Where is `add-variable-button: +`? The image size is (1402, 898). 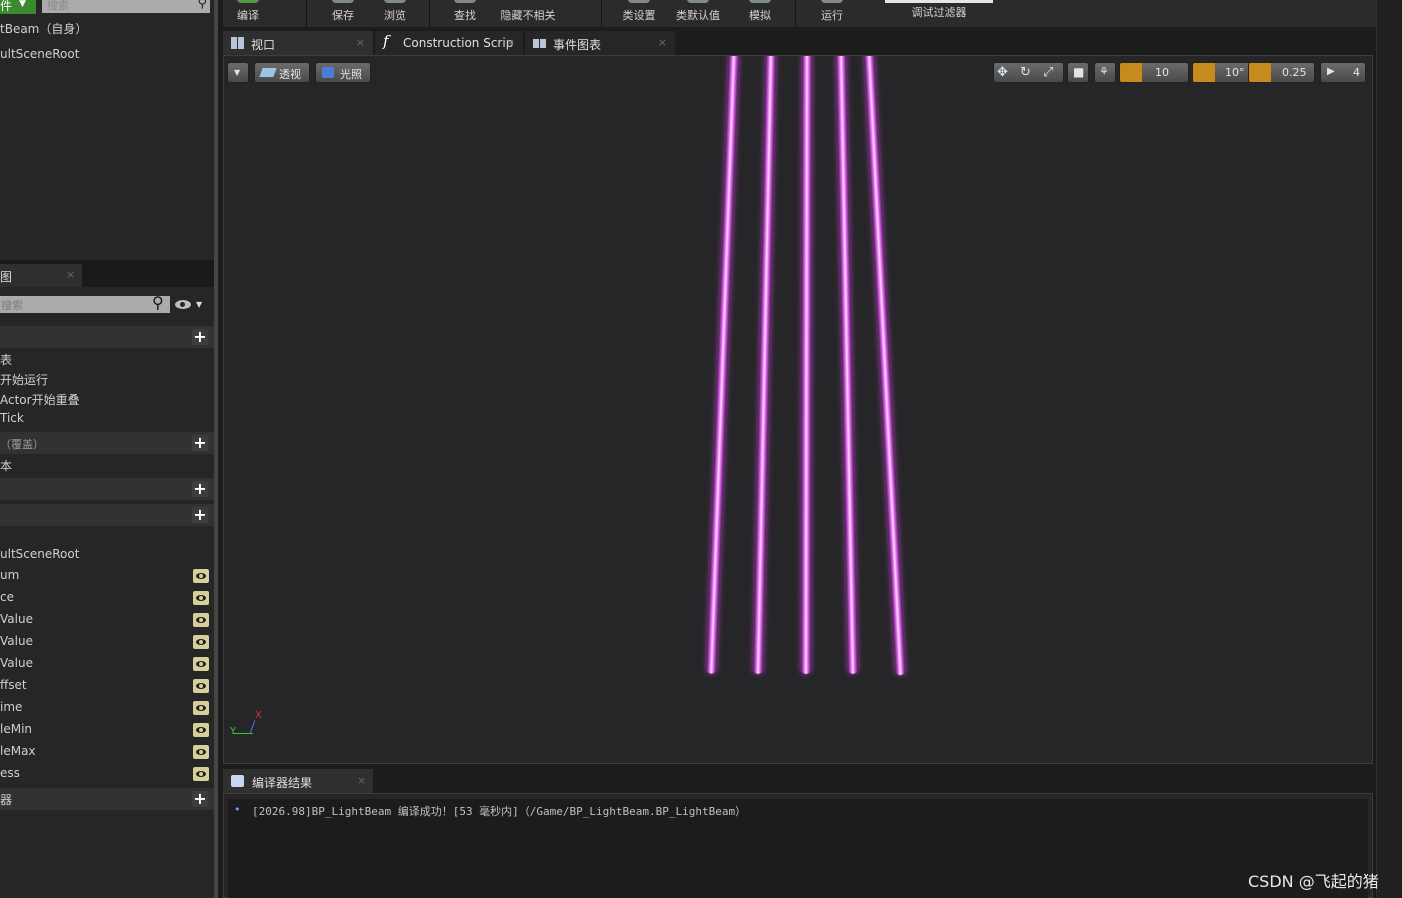 add-variable-button: + is located at coordinates (200, 515).